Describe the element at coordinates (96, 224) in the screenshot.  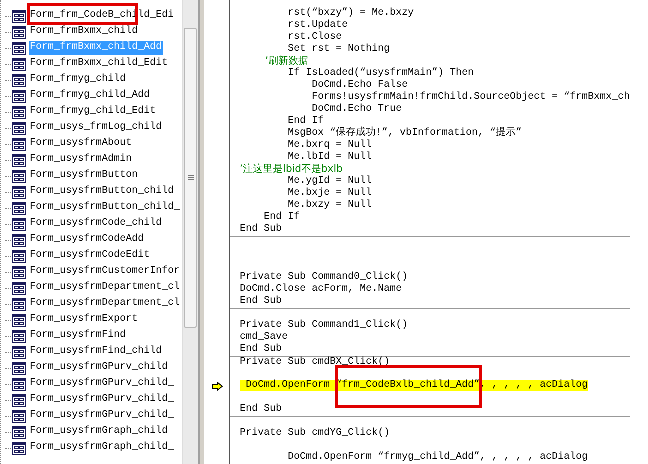
I see `tree-item: Form_usysfrmCode_child` at that location.